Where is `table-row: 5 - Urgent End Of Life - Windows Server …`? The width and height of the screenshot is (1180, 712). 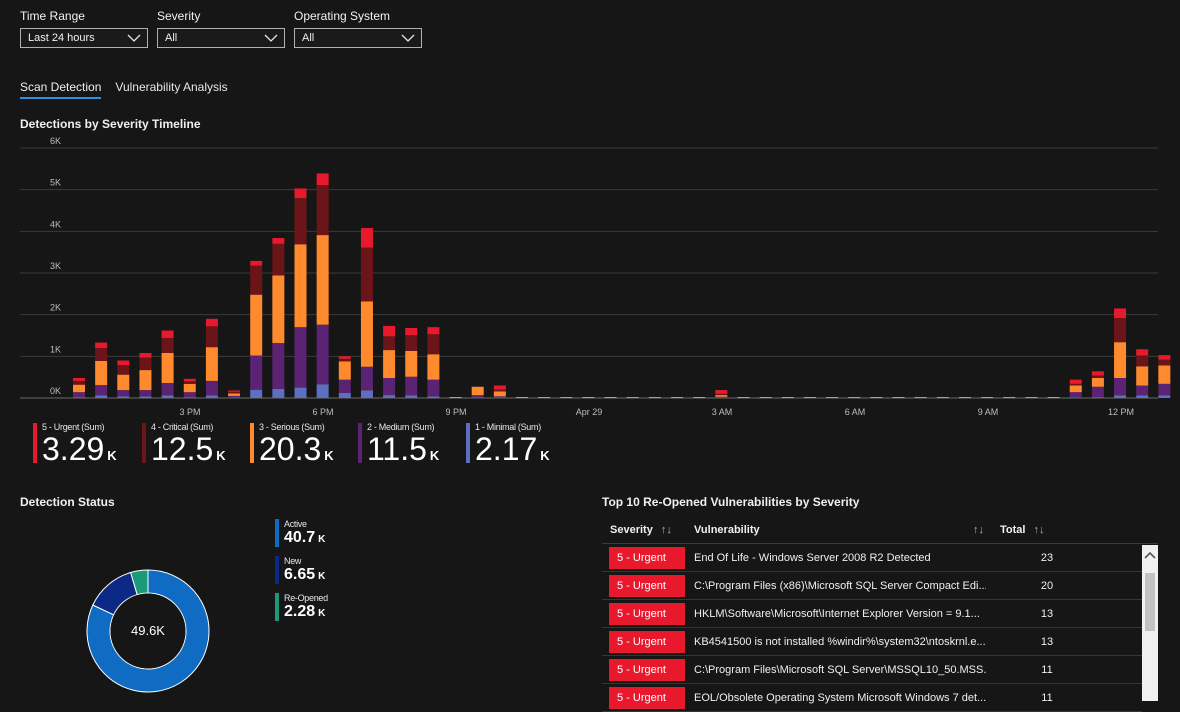
table-row: 5 - Urgent End Of Life - Windows Server … is located at coordinates (872, 558).